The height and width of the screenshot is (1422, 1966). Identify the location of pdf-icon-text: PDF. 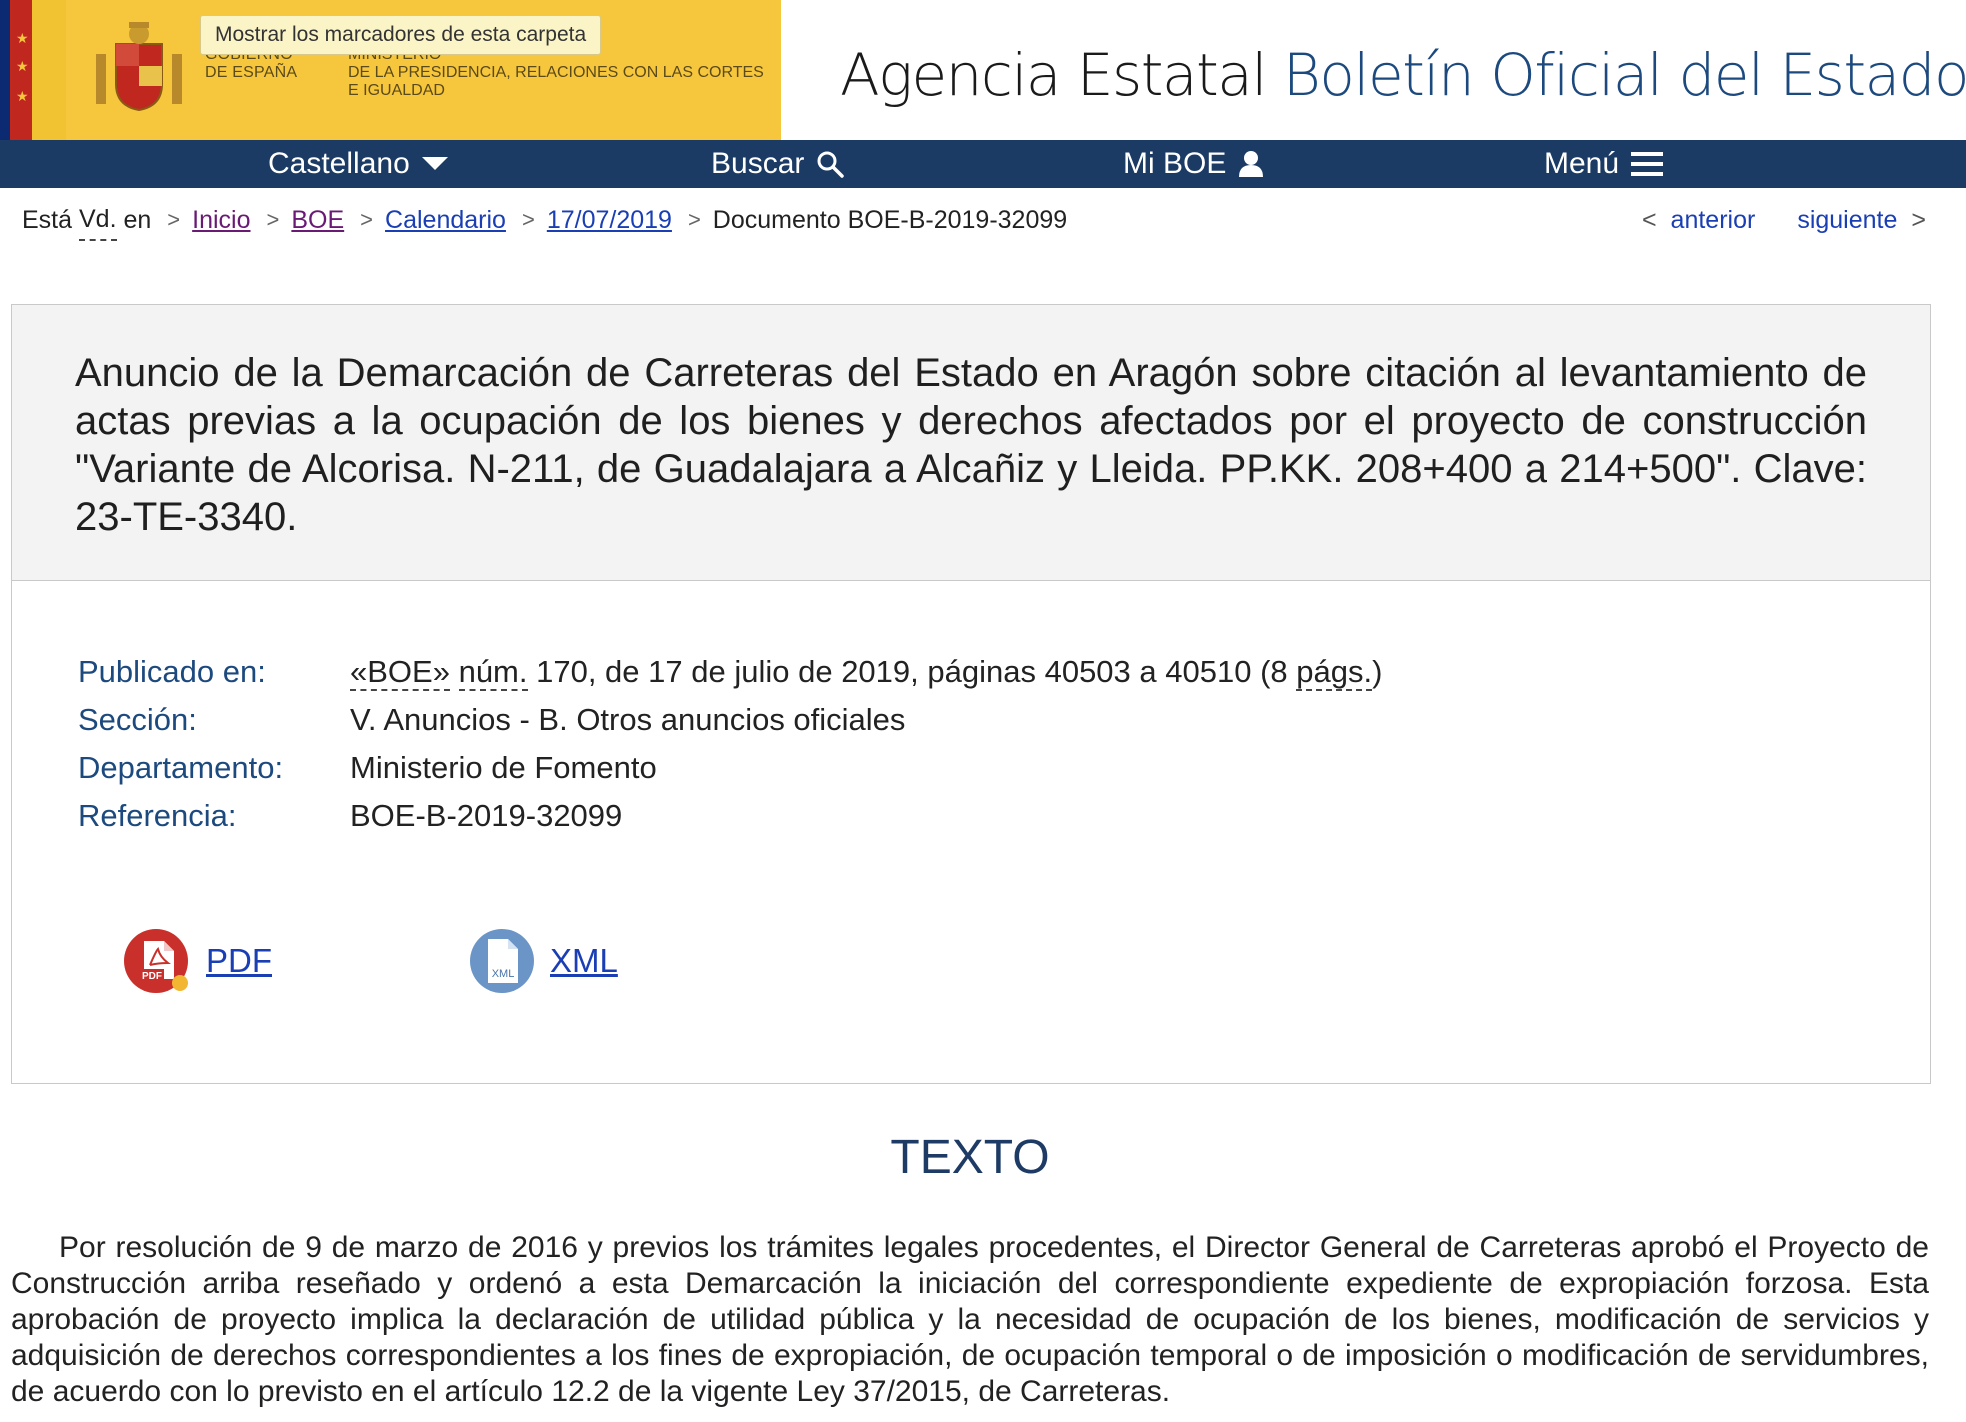
(152, 976).